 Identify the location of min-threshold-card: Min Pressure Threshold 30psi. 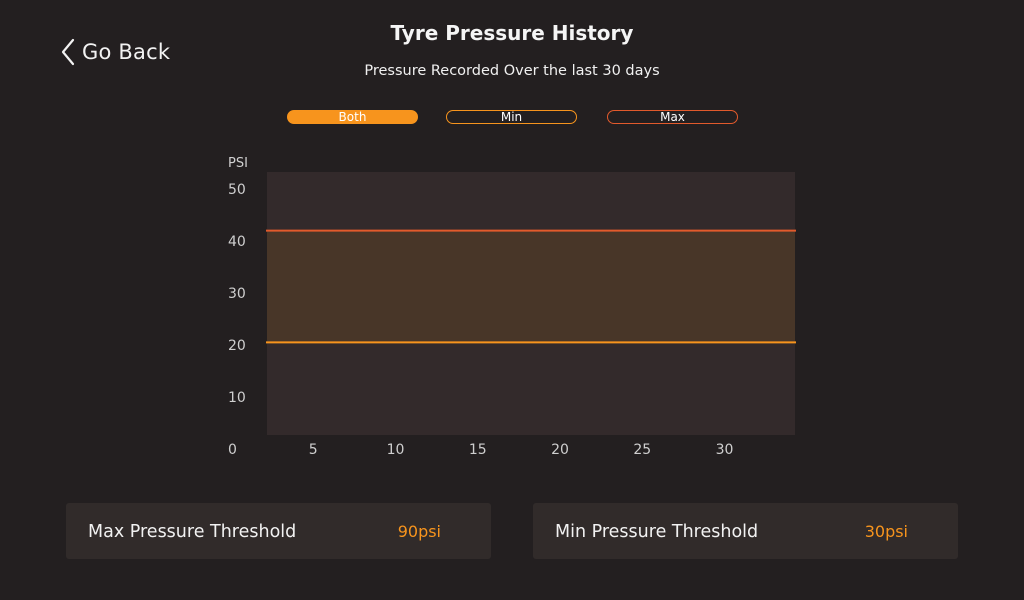
(745, 531).